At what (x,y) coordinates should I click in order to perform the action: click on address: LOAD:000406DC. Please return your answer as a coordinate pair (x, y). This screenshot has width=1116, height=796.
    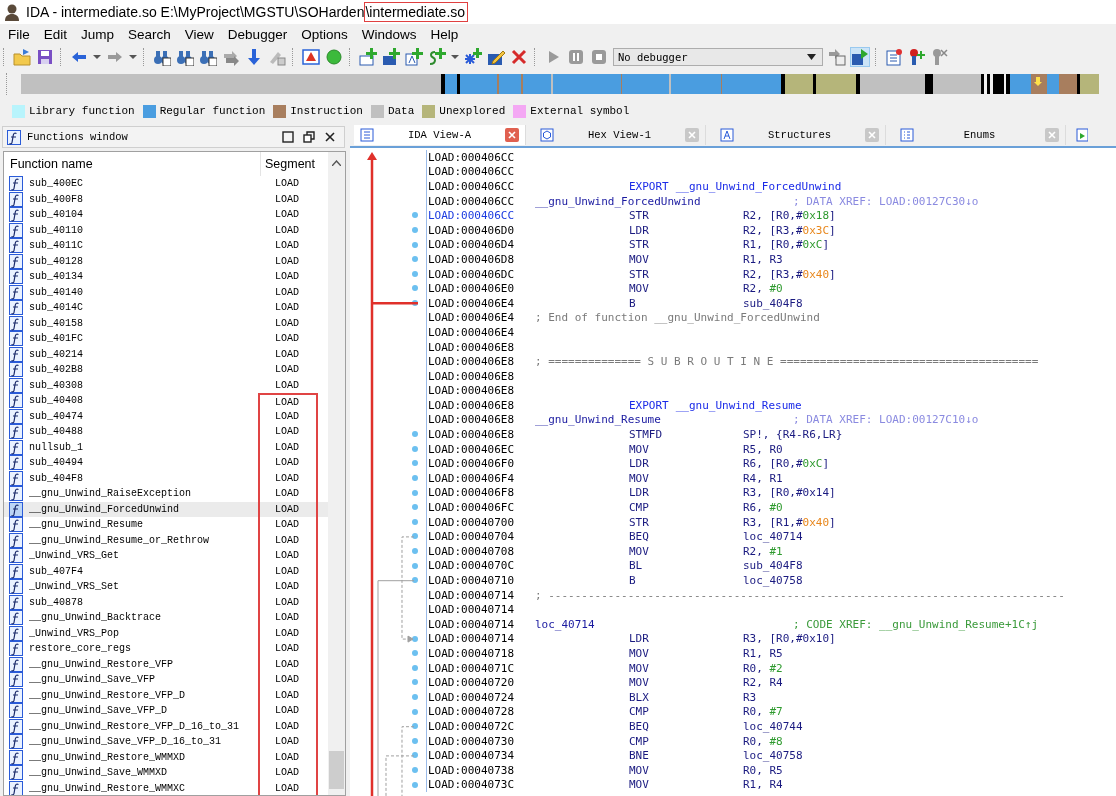
    Looking at the image, I should click on (481, 274).